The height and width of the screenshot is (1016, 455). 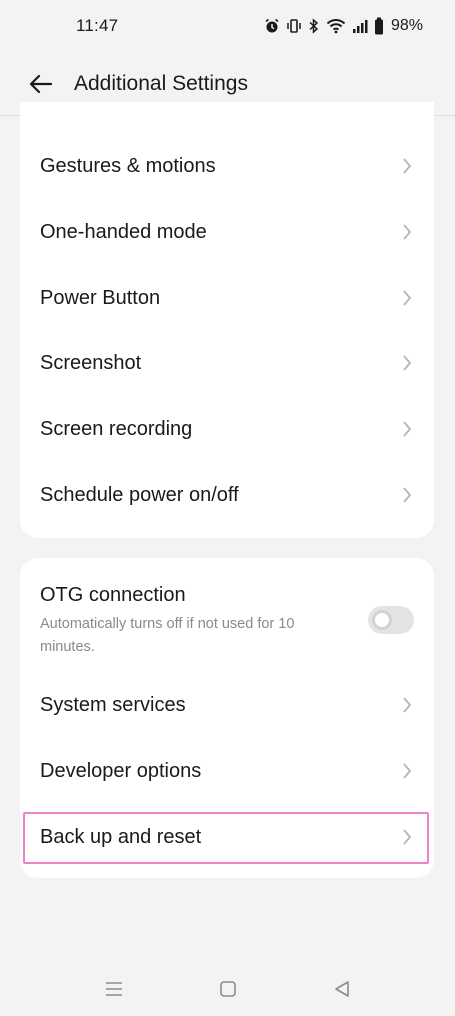 What do you see at coordinates (382, 620) in the screenshot?
I see `toggle-knob` at bounding box center [382, 620].